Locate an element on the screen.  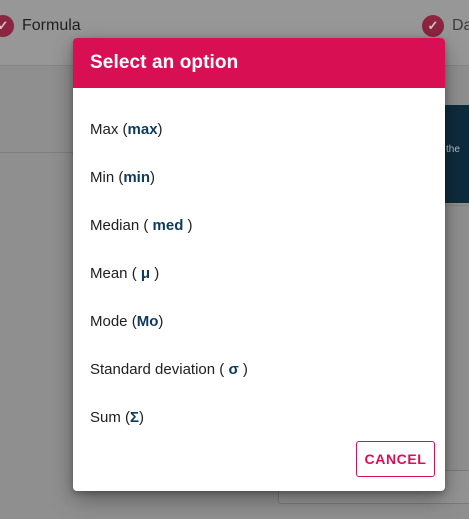
option-min: Min (min) is located at coordinates (259, 177).